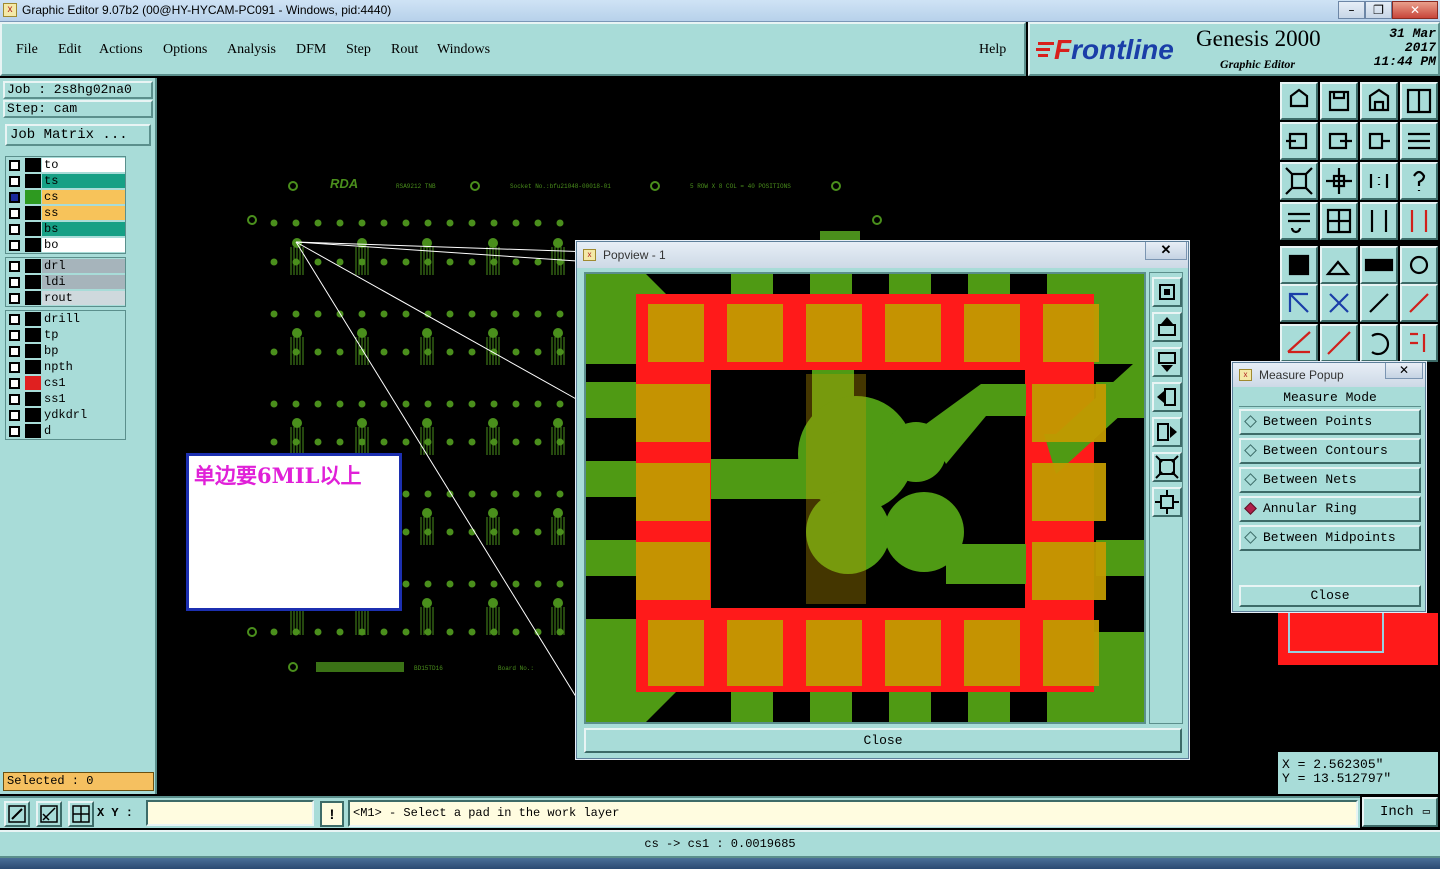 The height and width of the screenshot is (869, 1440). What do you see at coordinates (1299, 181) in the screenshot?
I see `fit-tool-button` at bounding box center [1299, 181].